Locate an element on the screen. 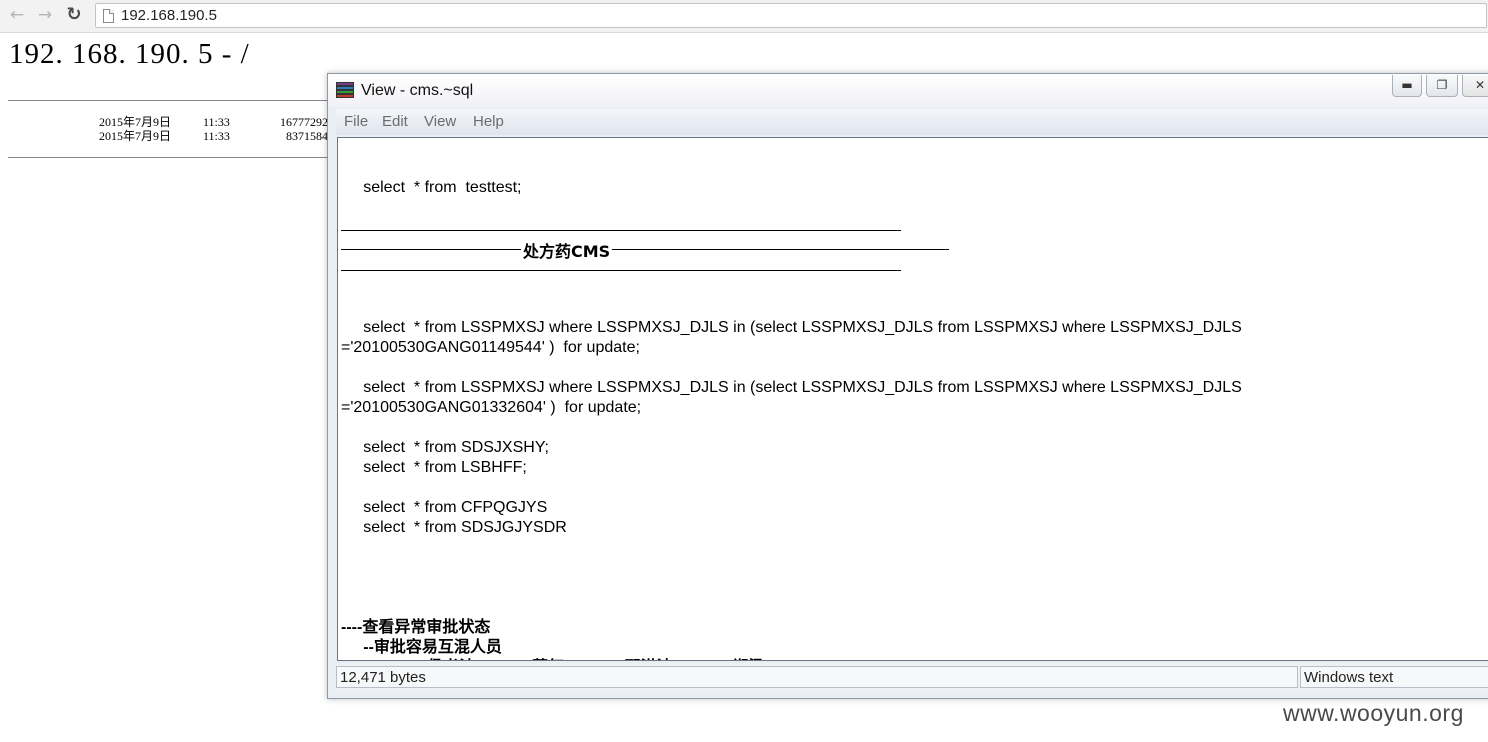 The height and width of the screenshot is (742, 1488). minimize-button: ▬ is located at coordinates (1407, 86).